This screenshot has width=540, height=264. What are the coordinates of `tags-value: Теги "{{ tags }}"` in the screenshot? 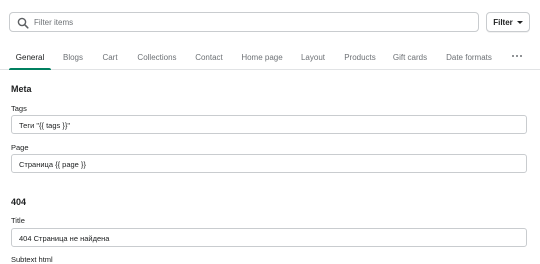 It's located at (45, 125).